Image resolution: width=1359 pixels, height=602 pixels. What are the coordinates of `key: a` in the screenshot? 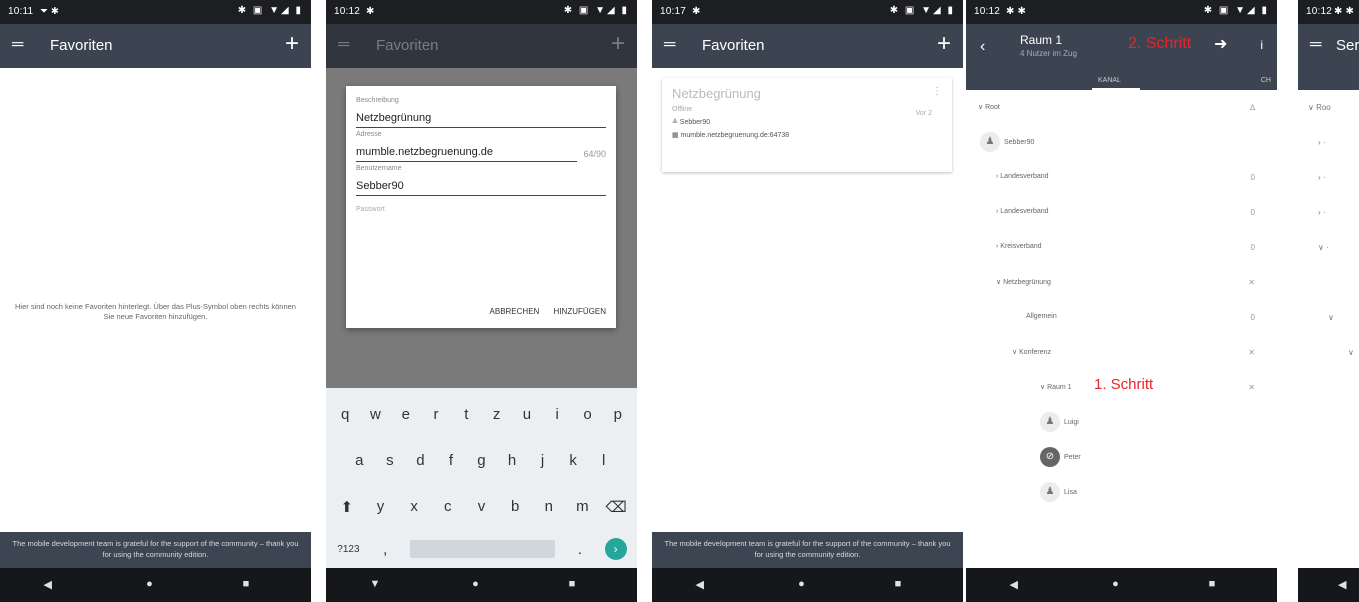 It's located at (359, 460).